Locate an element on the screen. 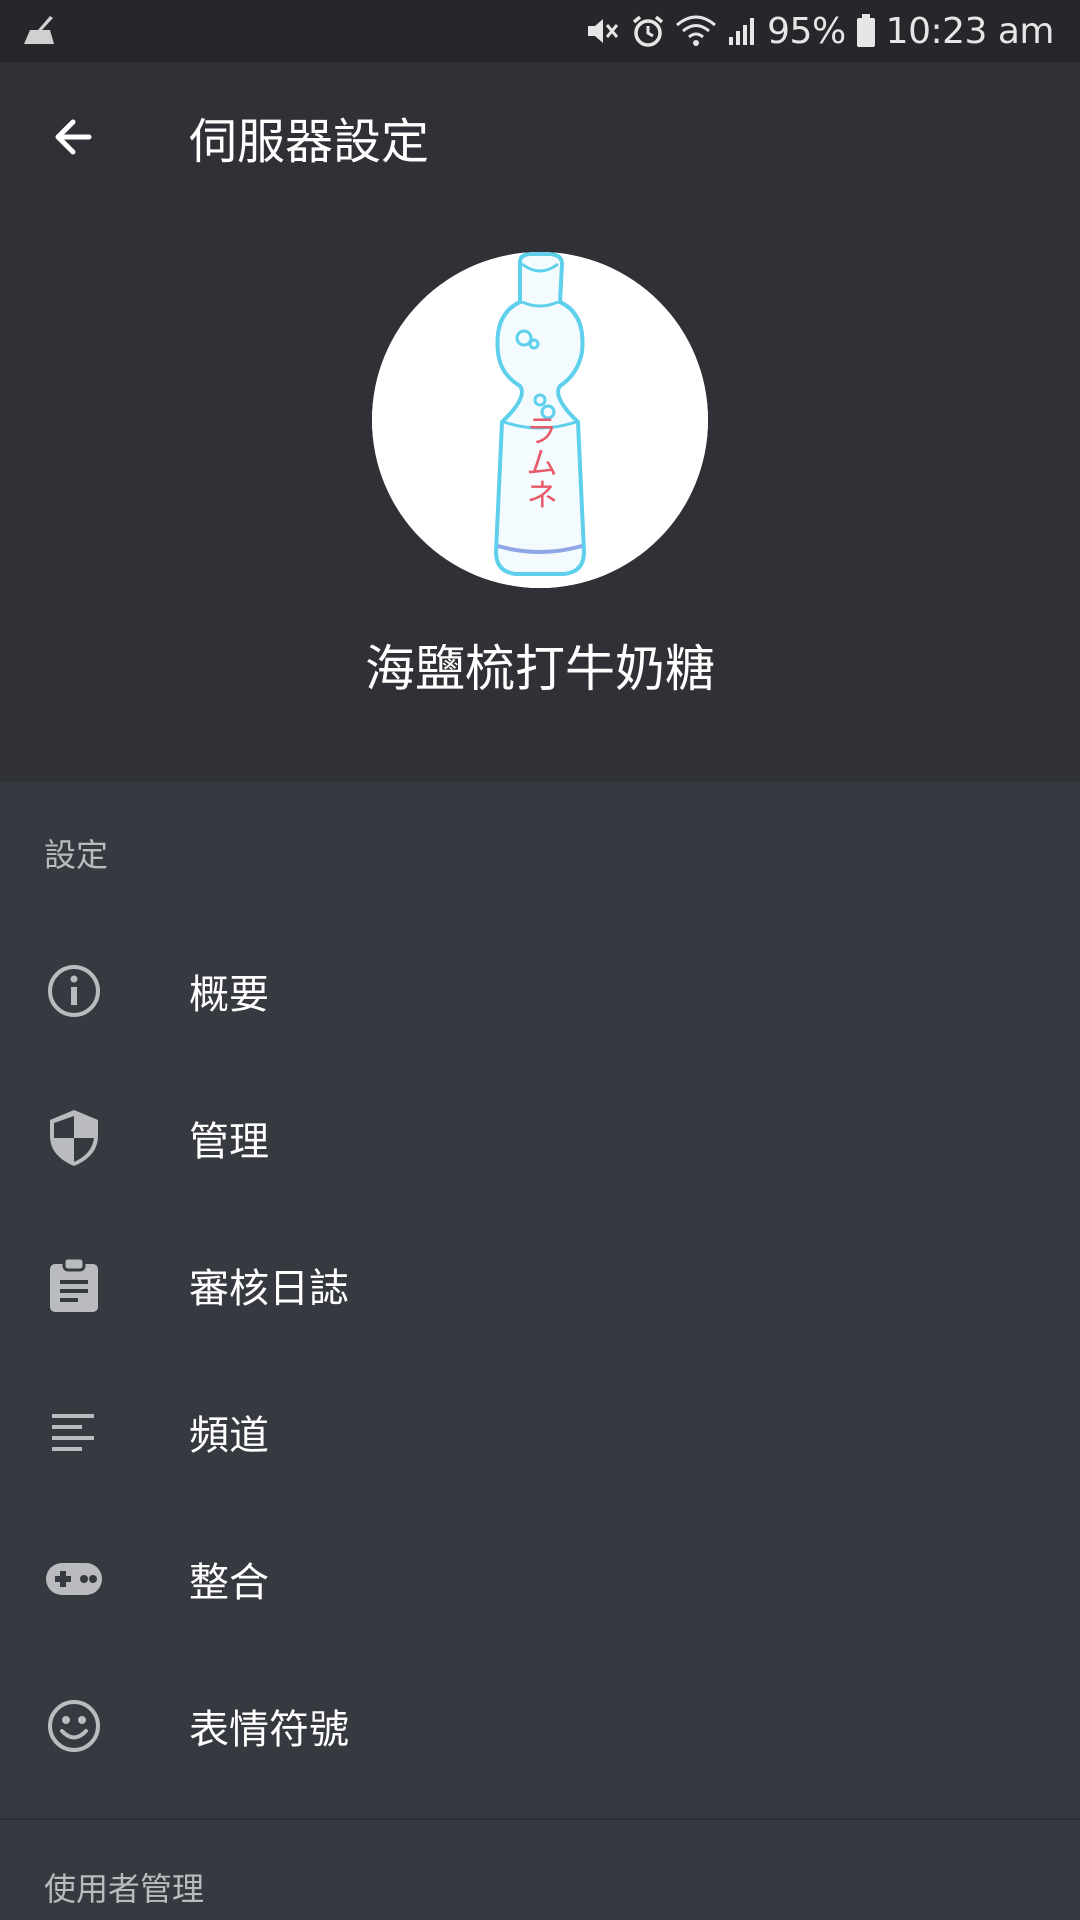 Image resolution: width=1080 pixels, height=1920 pixels. section-divider is located at coordinates (540, 1819).